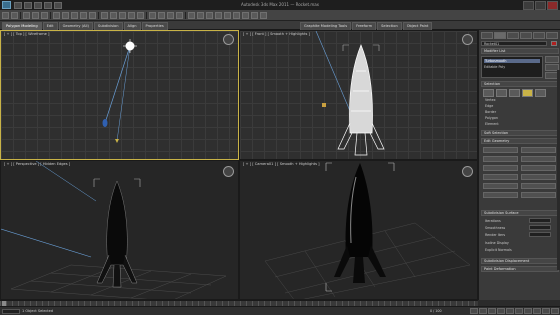 The width and height of the screenshot is (560, 315). What do you see at coordinates (56, 15) in the screenshot?
I see `selection-filter-icon` at bounding box center [56, 15].